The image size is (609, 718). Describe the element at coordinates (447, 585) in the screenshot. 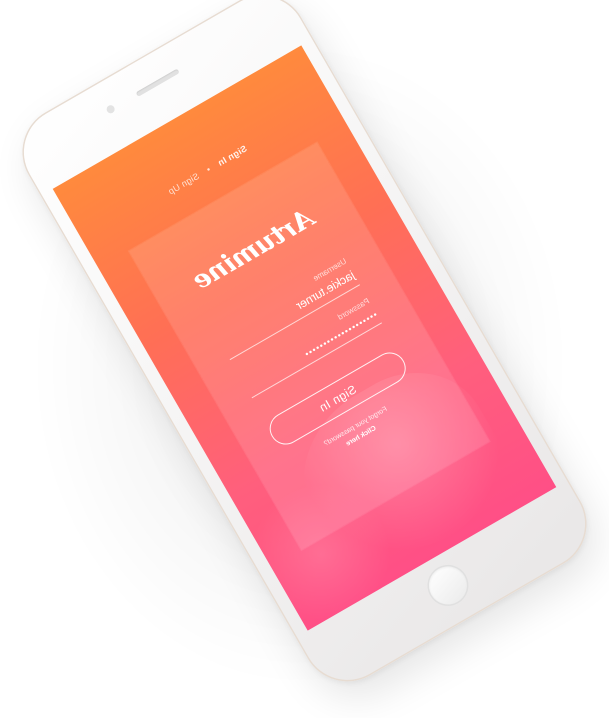

I see `home-button` at that location.